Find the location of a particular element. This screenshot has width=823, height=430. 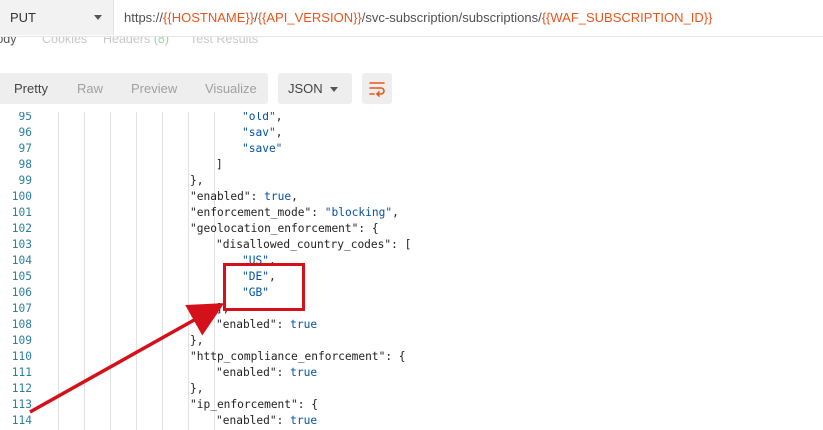

annotation-arrow is located at coordinates (127, 358).